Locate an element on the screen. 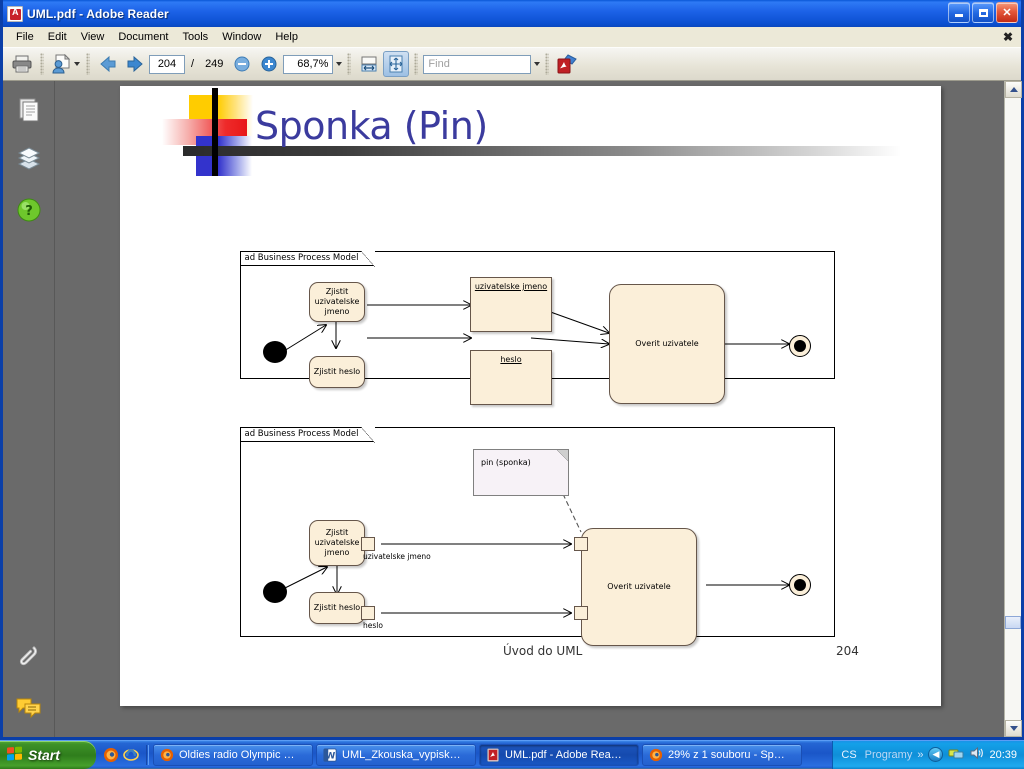 The width and height of the screenshot is (1024, 769). sign-document-icon is located at coordinates (61, 64).